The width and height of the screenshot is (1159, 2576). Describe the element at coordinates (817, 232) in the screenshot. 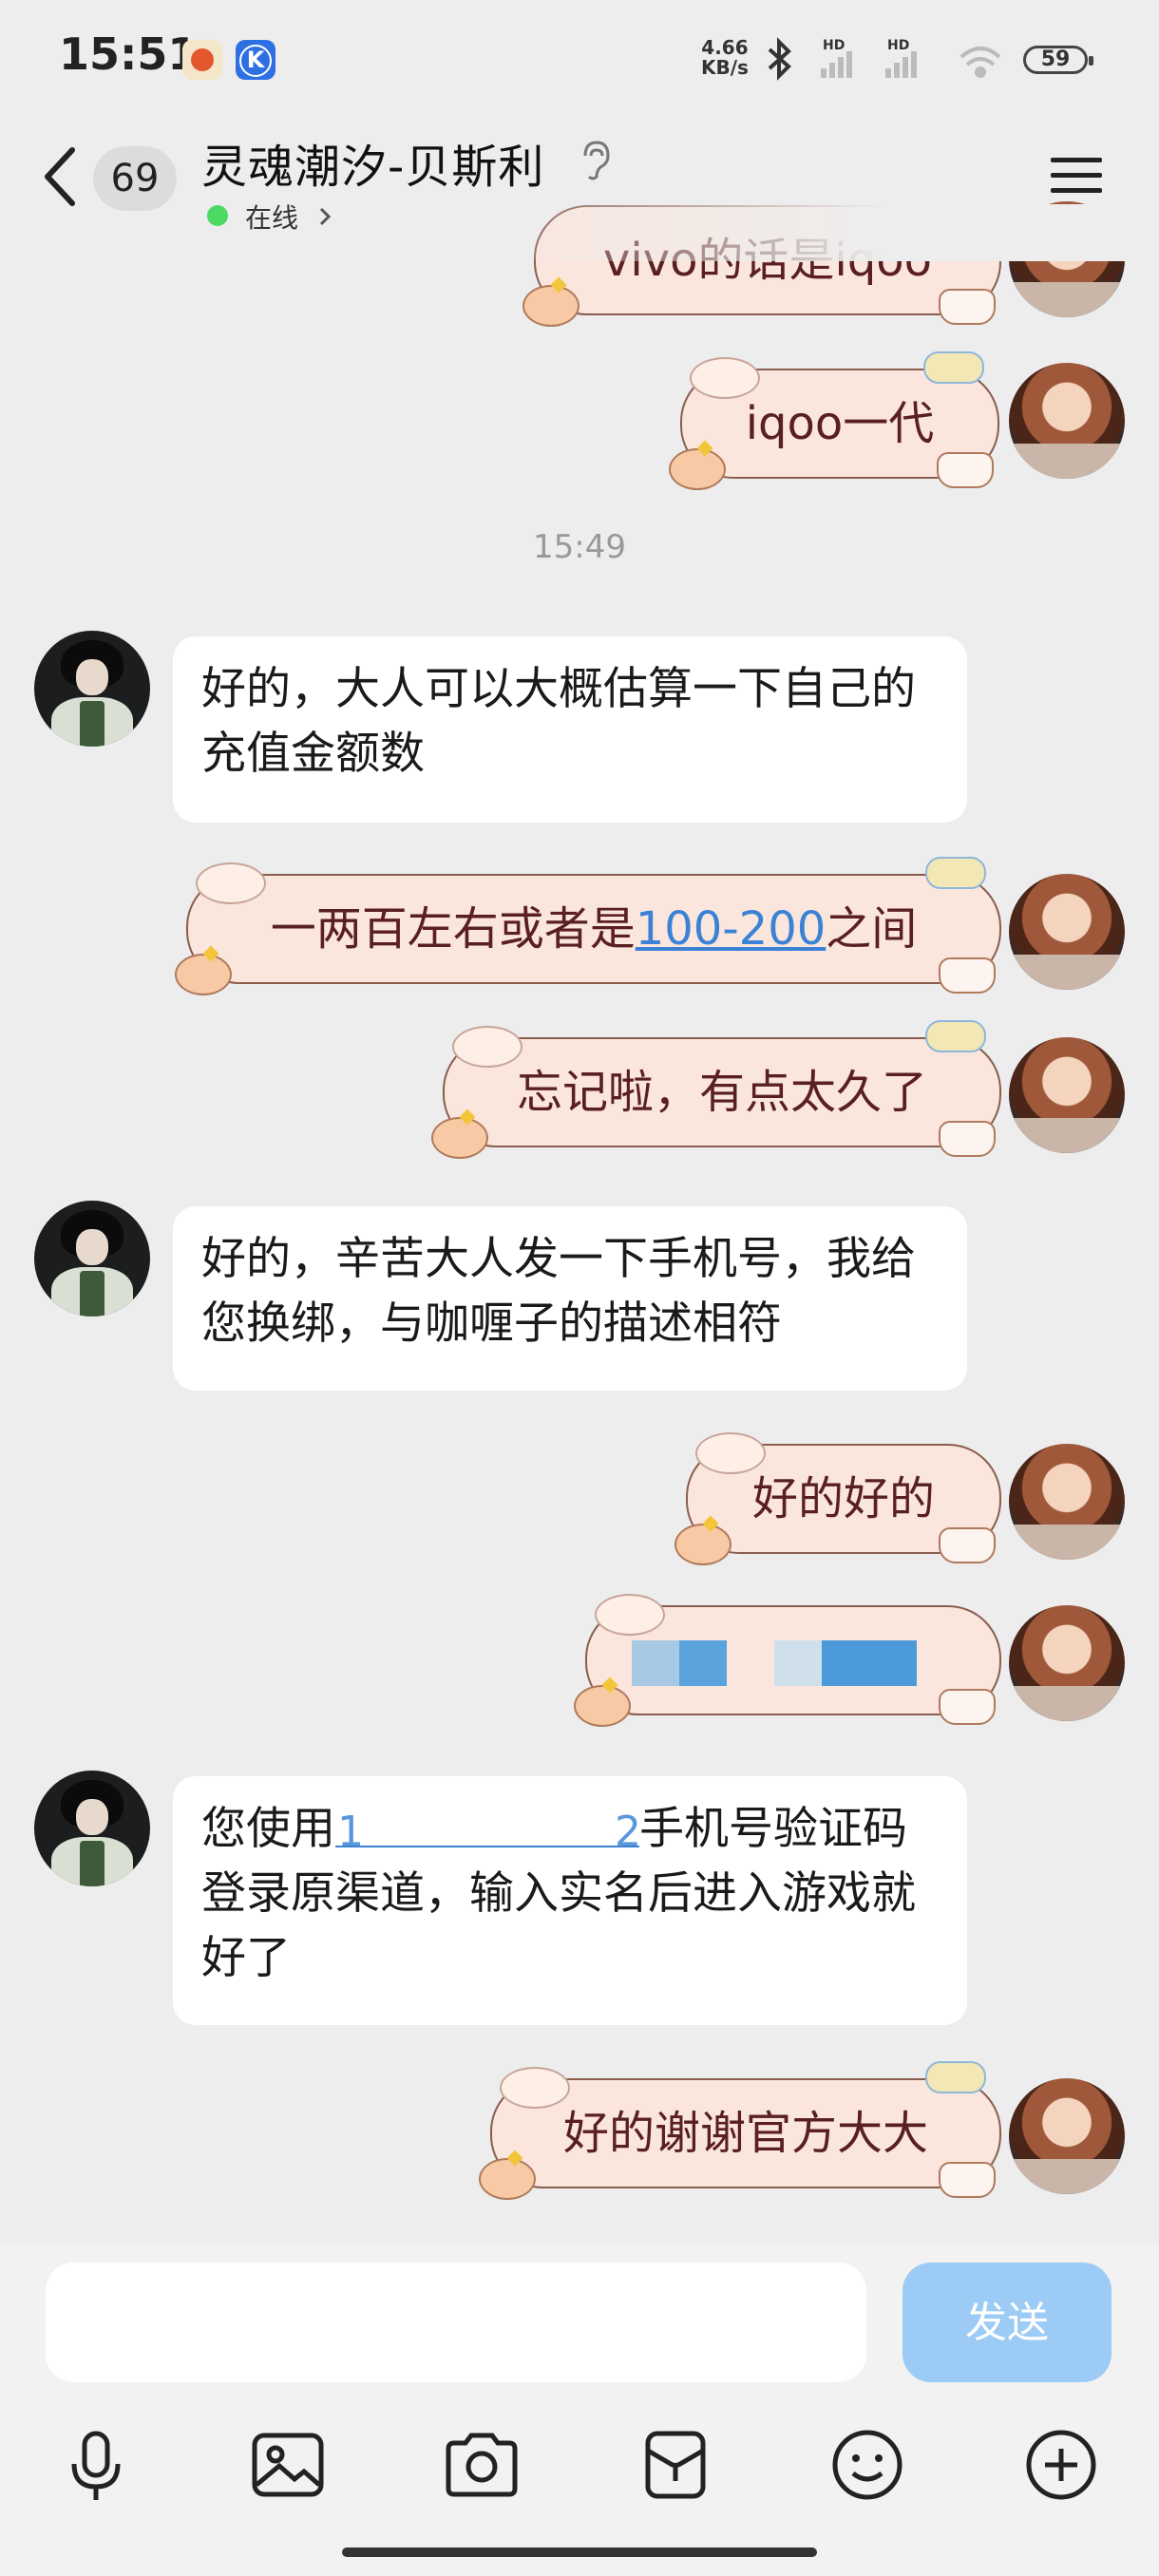

I see `header-fade` at that location.